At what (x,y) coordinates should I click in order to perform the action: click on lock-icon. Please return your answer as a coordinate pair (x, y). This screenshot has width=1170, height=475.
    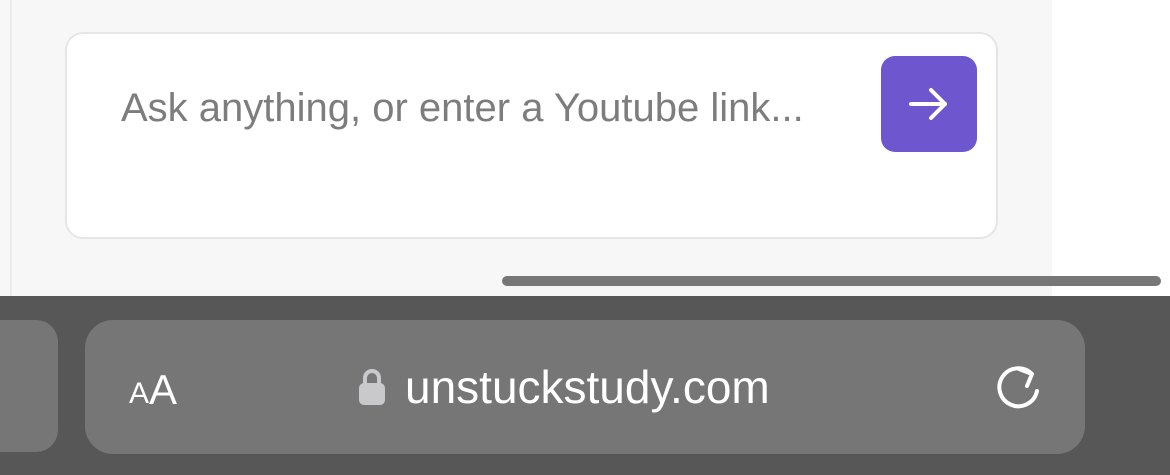
    Looking at the image, I should click on (372, 387).